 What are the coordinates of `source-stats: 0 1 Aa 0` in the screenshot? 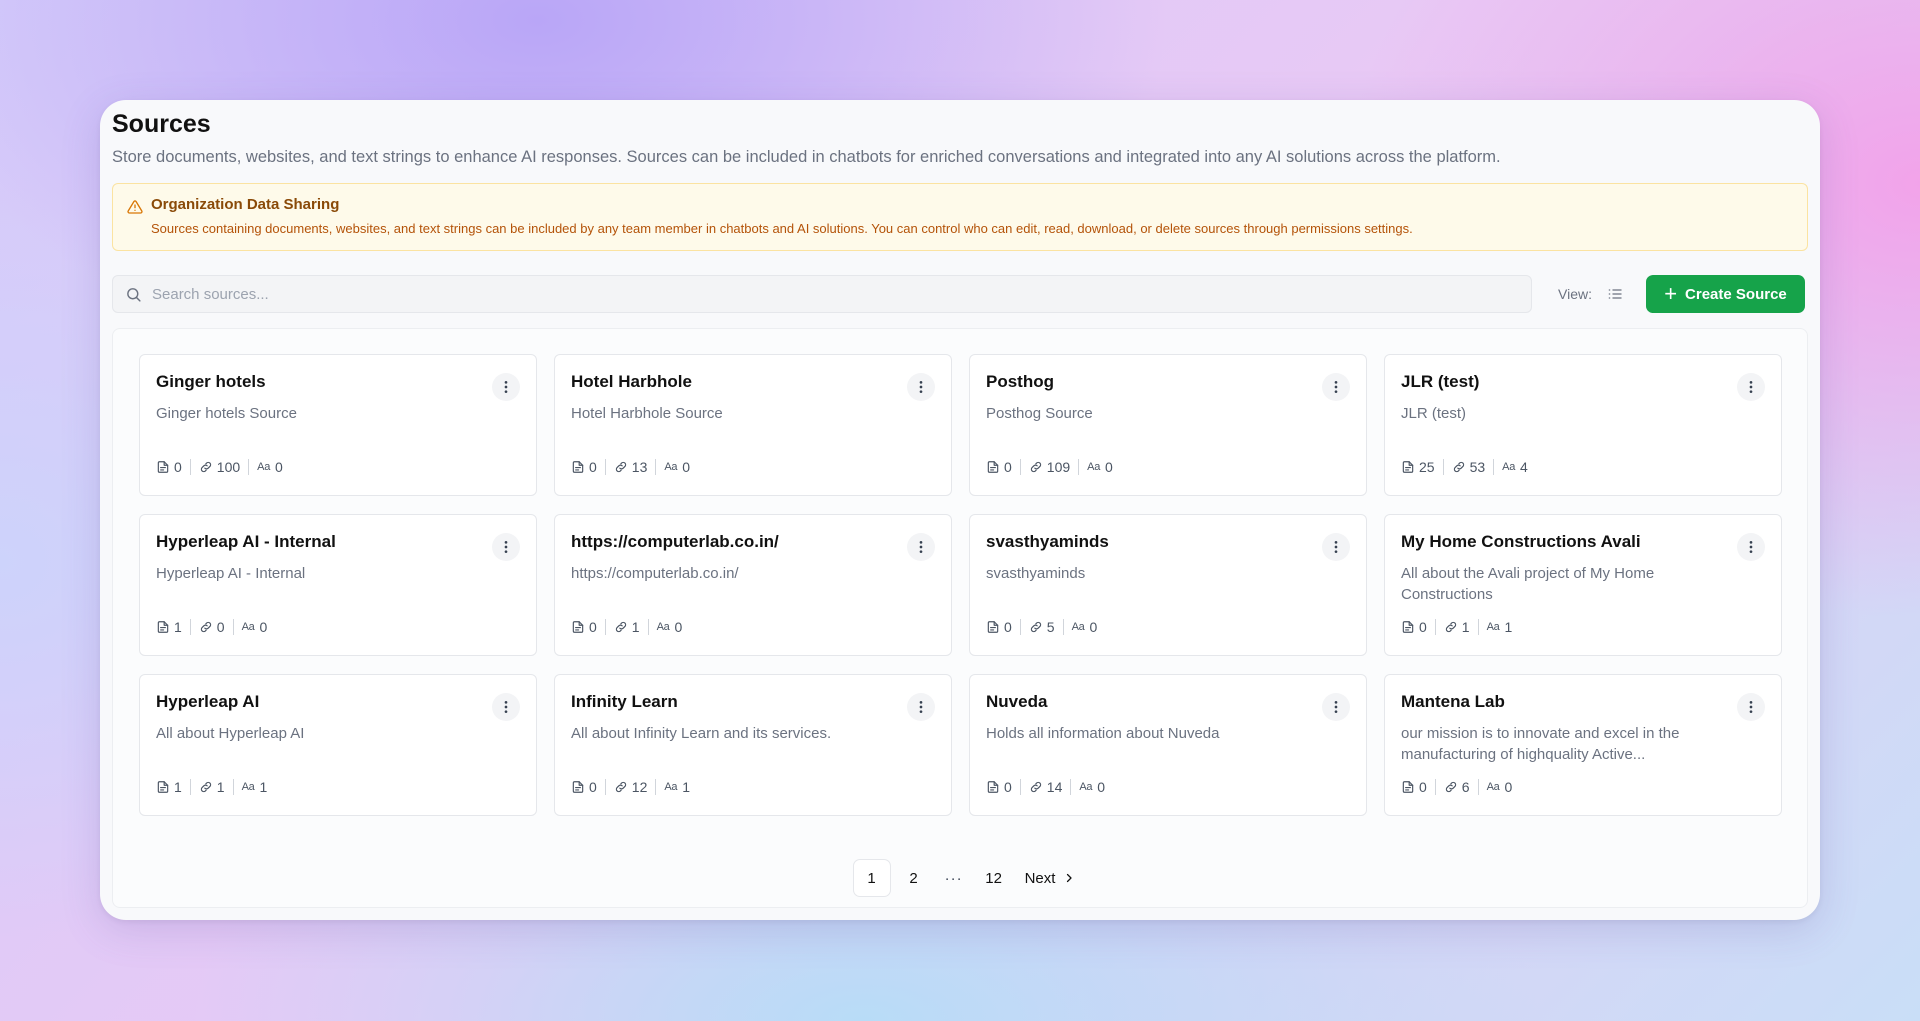 It's located at (626, 627).